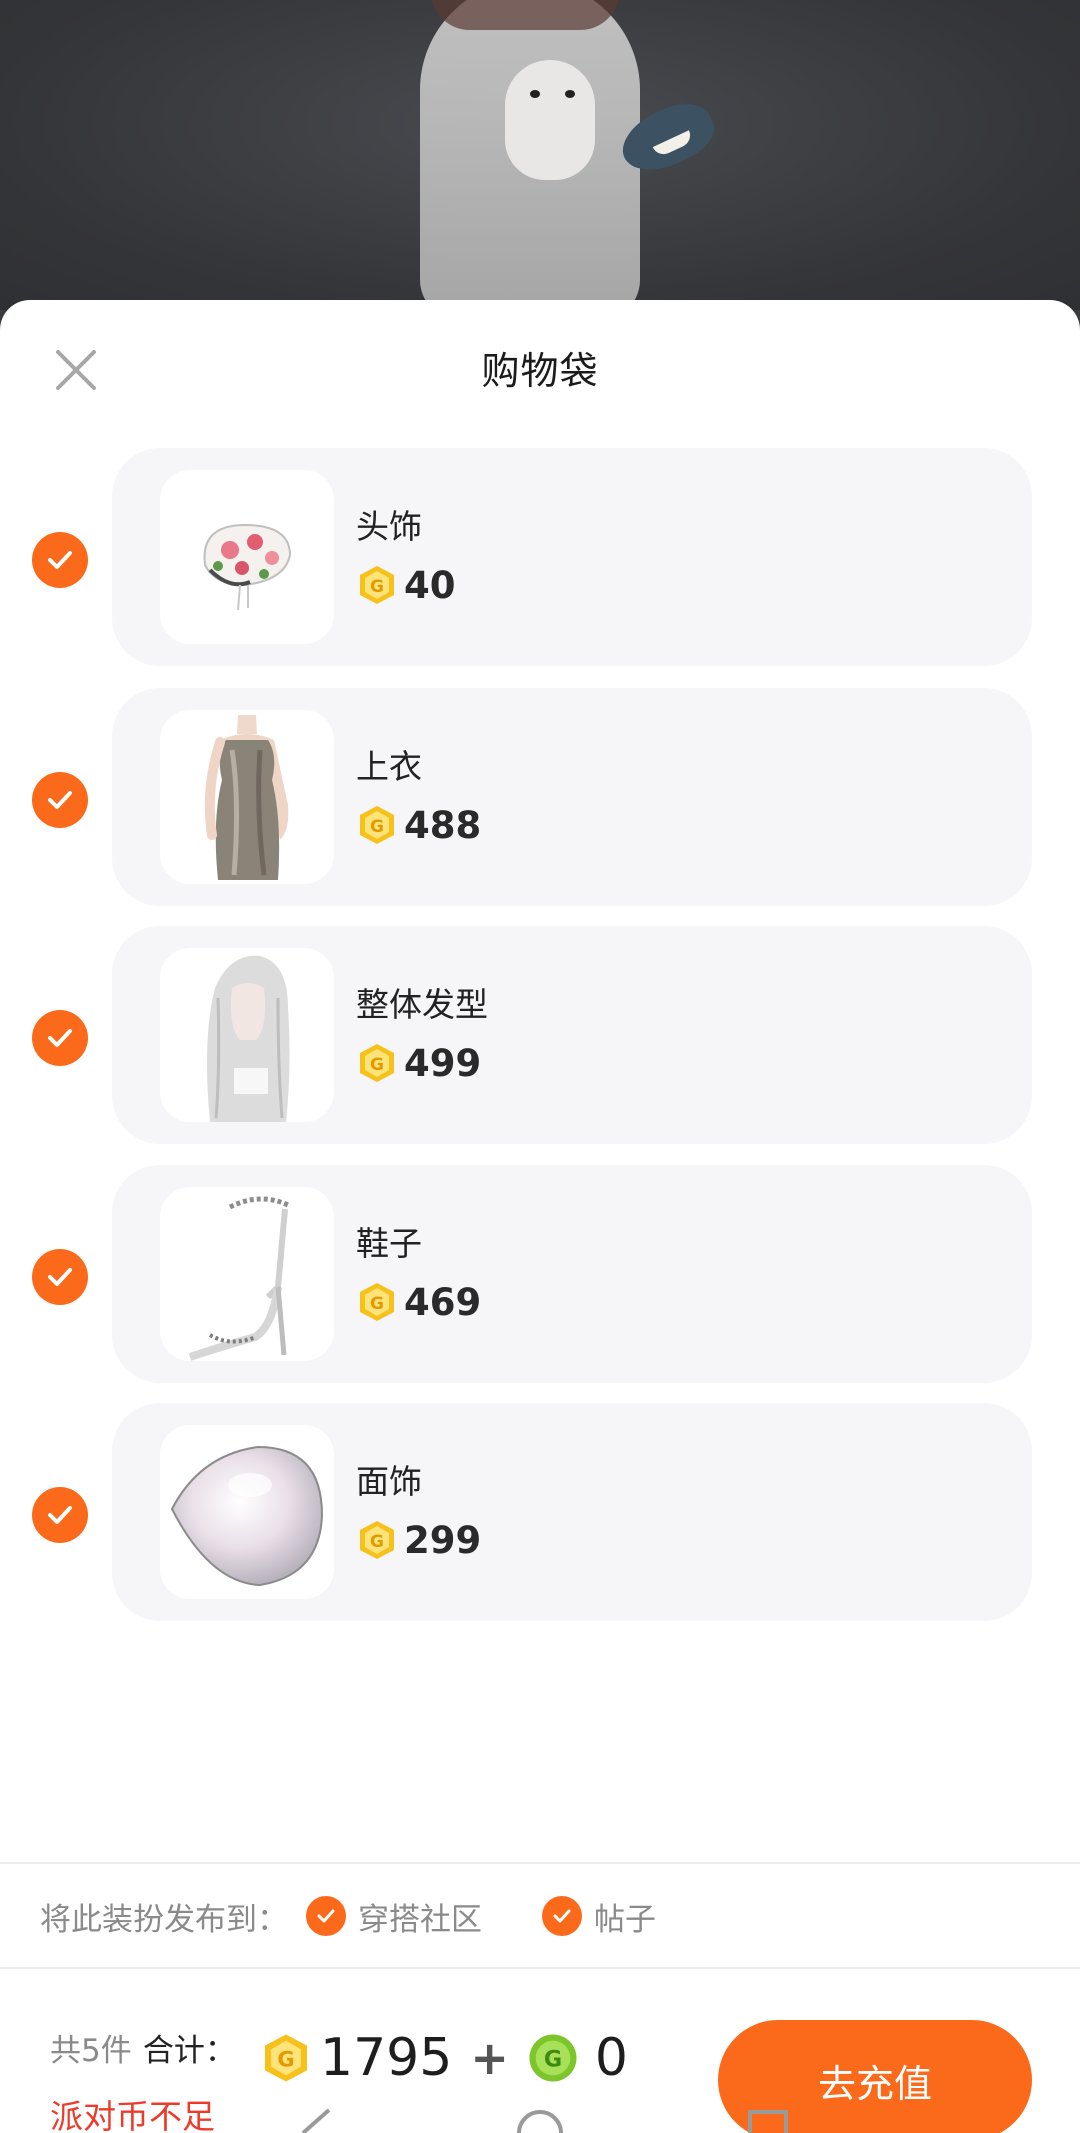 The width and height of the screenshot is (1080, 2133). Describe the element at coordinates (164, 1919) in the screenshot. I see `publish-label: 将此装扮发布到：` at that location.